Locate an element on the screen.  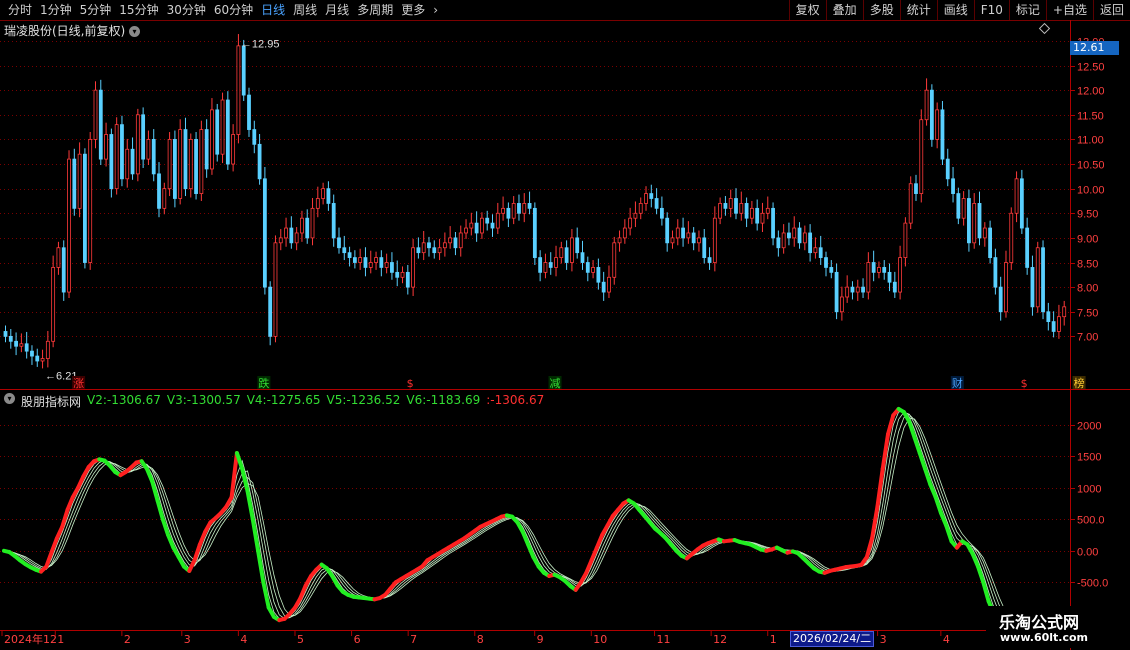
x-tick-label: 3 is located at coordinates (883, 639).